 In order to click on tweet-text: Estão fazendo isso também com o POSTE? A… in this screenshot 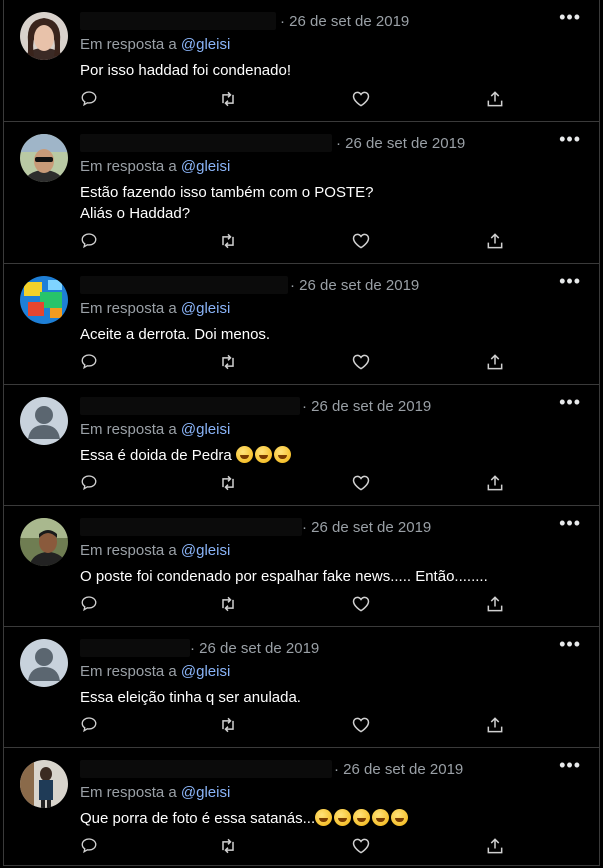, I will do `click(226, 203)`.